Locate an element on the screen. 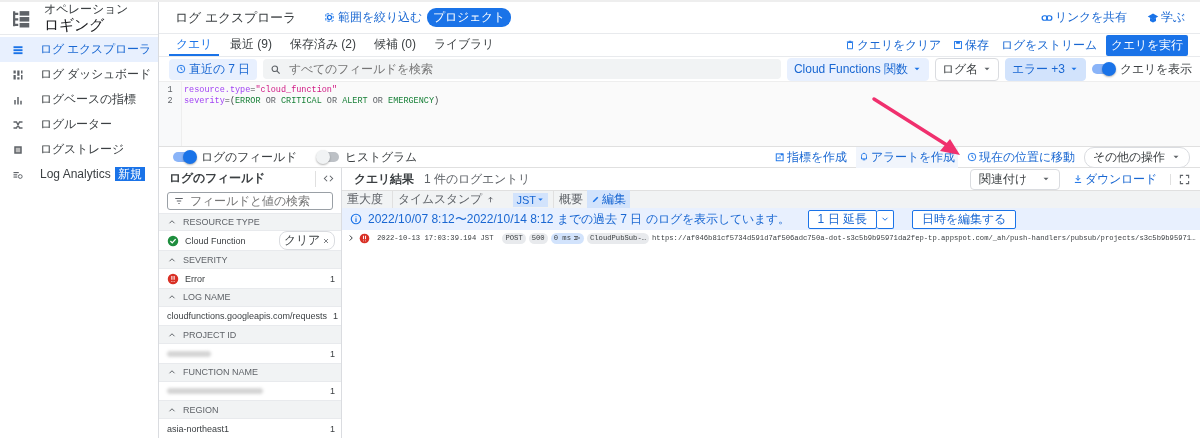 This screenshot has height=438, width=1200. correlate-dropdown: 関連付け is located at coordinates (1015, 179).